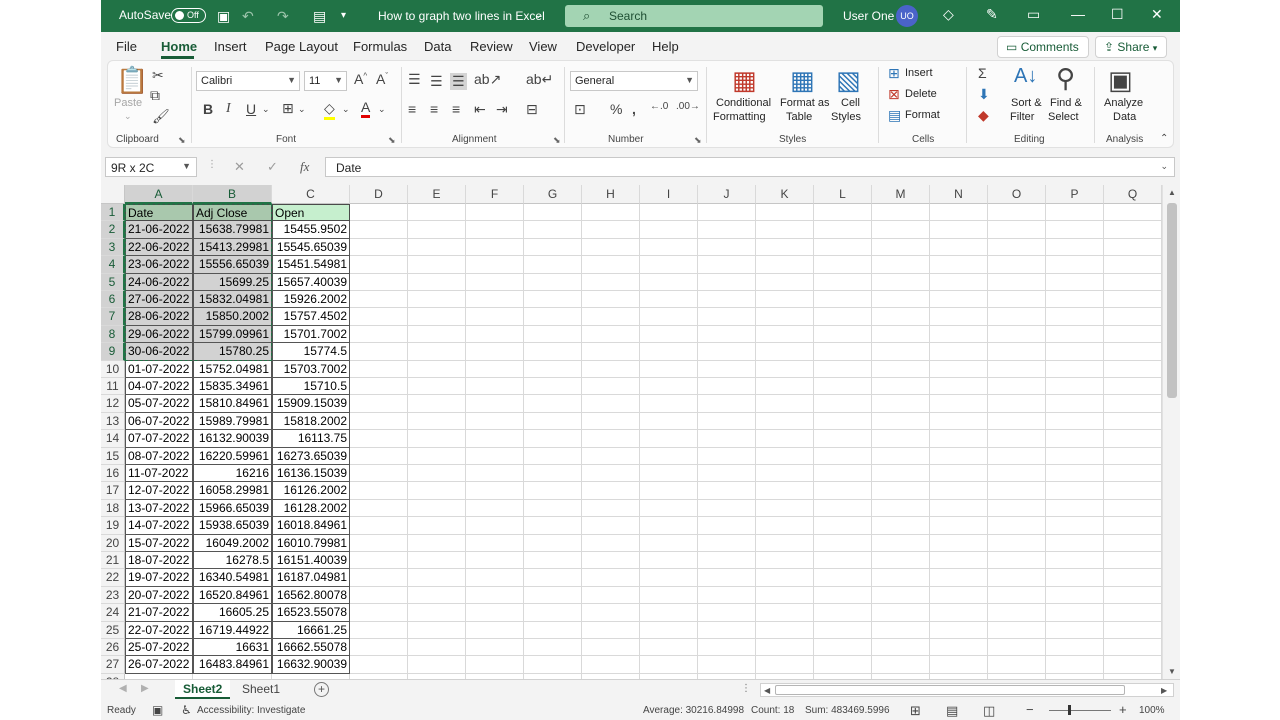 This screenshot has width=1280, height=720. Describe the element at coordinates (1017, 439) in the screenshot. I see `cell-o14` at that location.